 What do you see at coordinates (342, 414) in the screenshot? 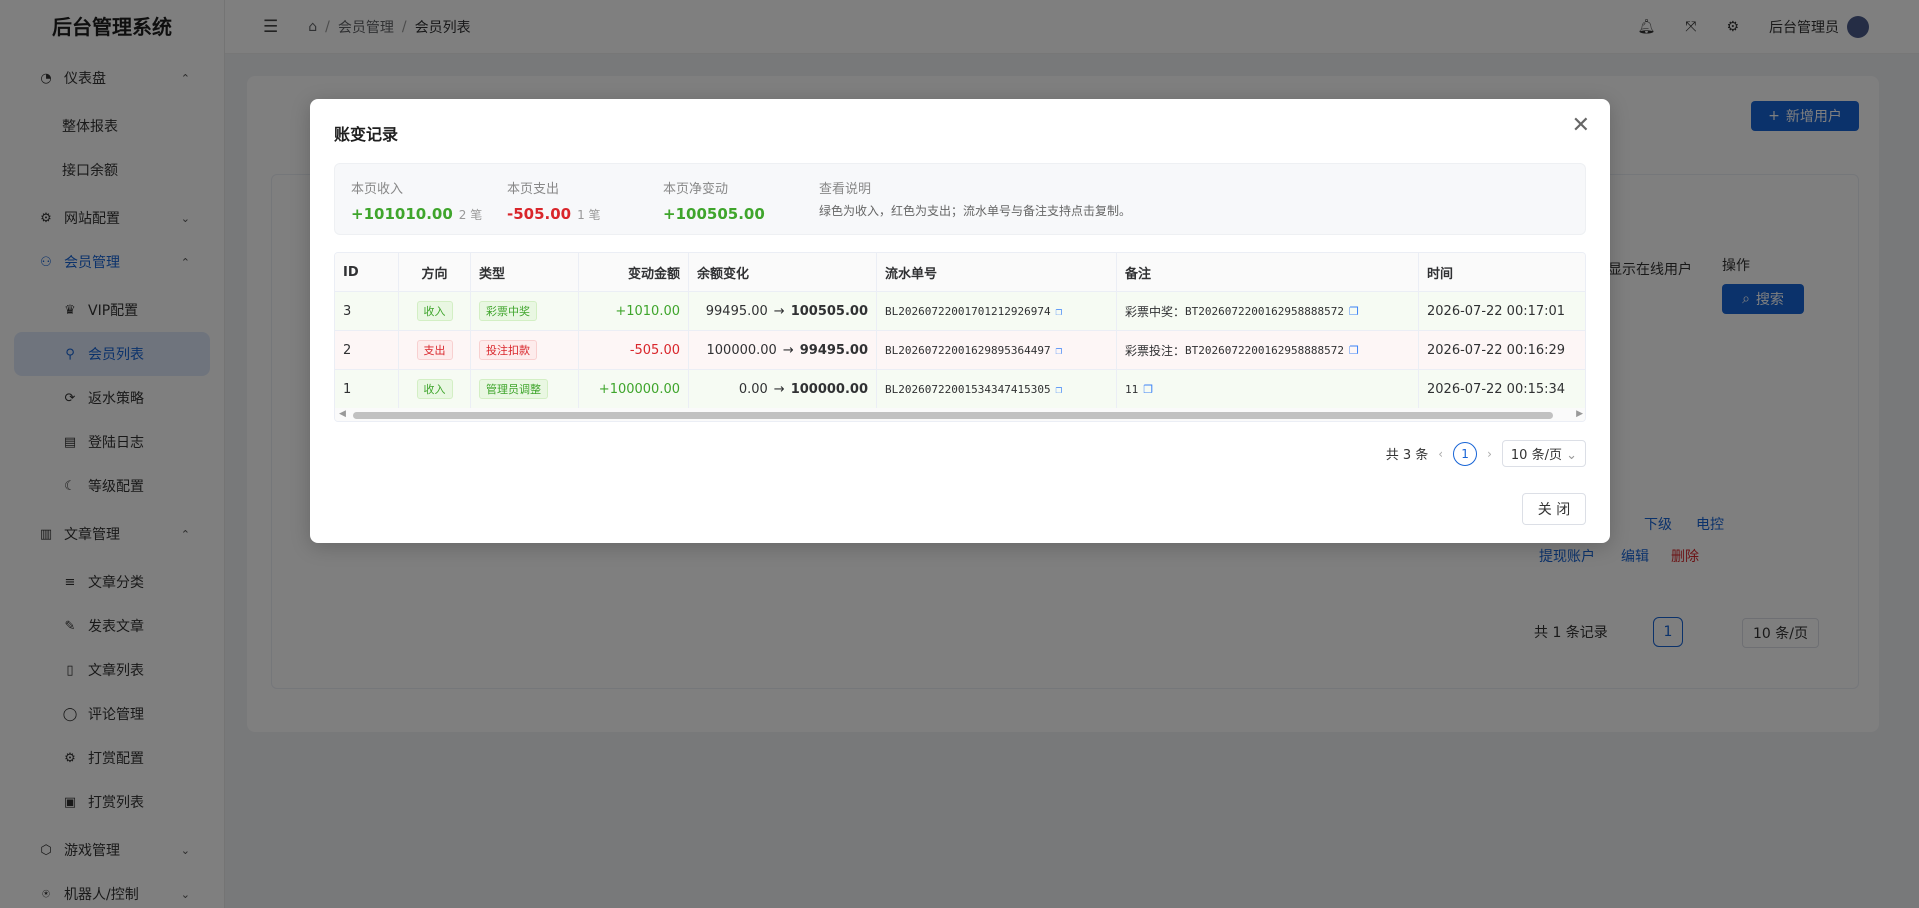
I see `scroll-left-icon: ◀` at bounding box center [342, 414].